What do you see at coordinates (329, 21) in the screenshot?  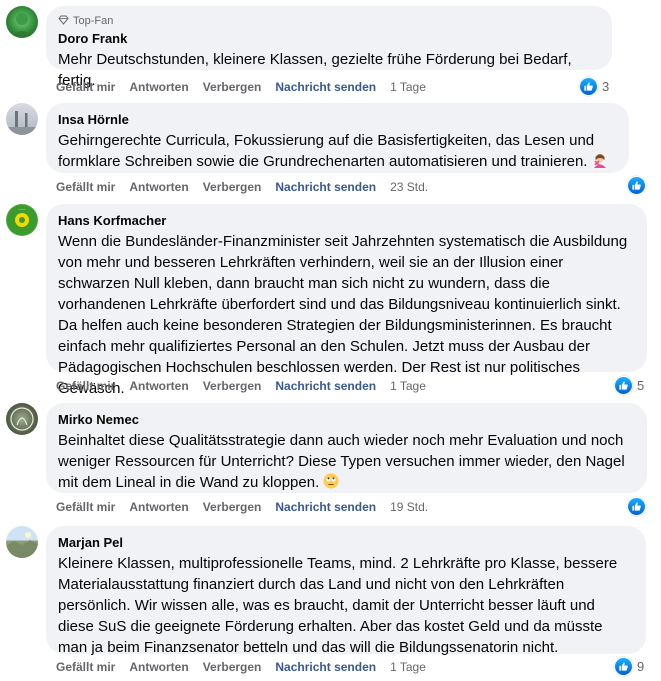 I see `top-fan-badge: Top-Fan` at bounding box center [329, 21].